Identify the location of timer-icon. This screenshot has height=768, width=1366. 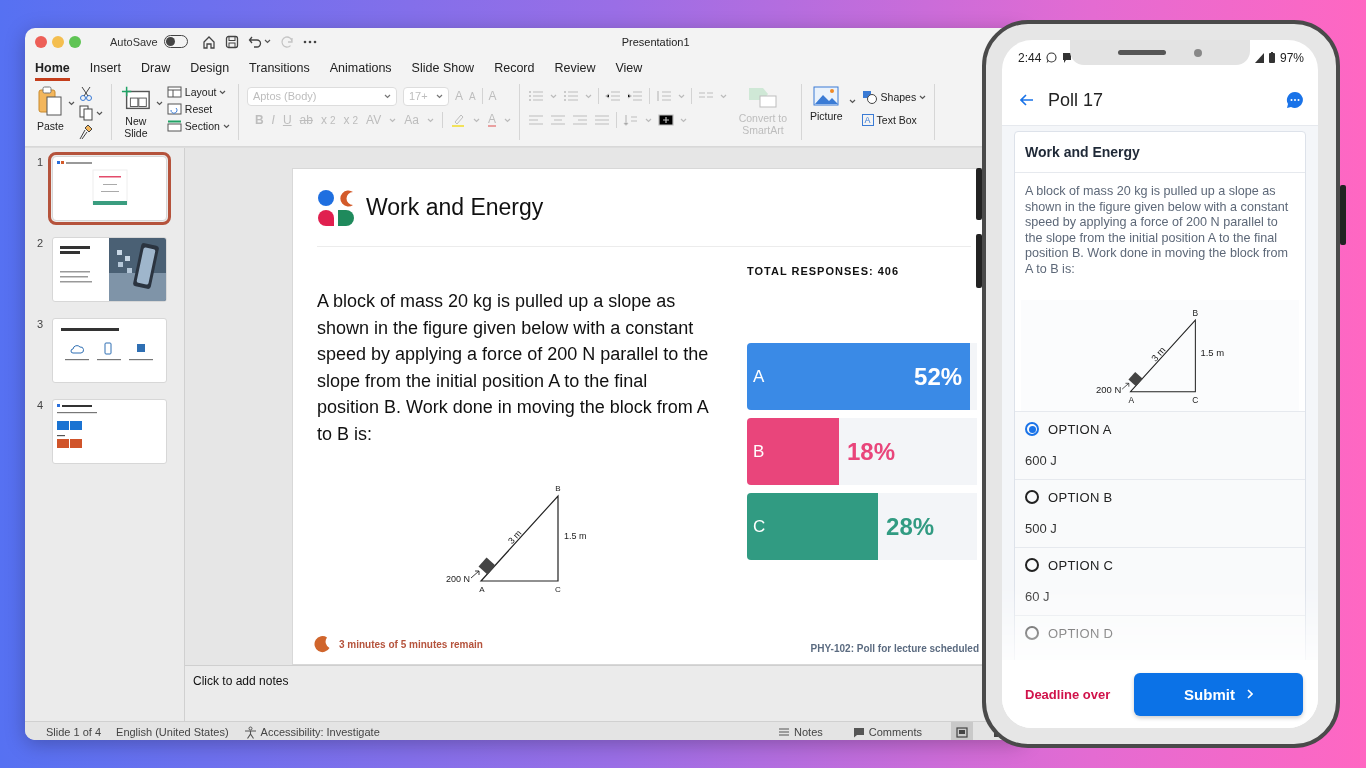
(322, 644).